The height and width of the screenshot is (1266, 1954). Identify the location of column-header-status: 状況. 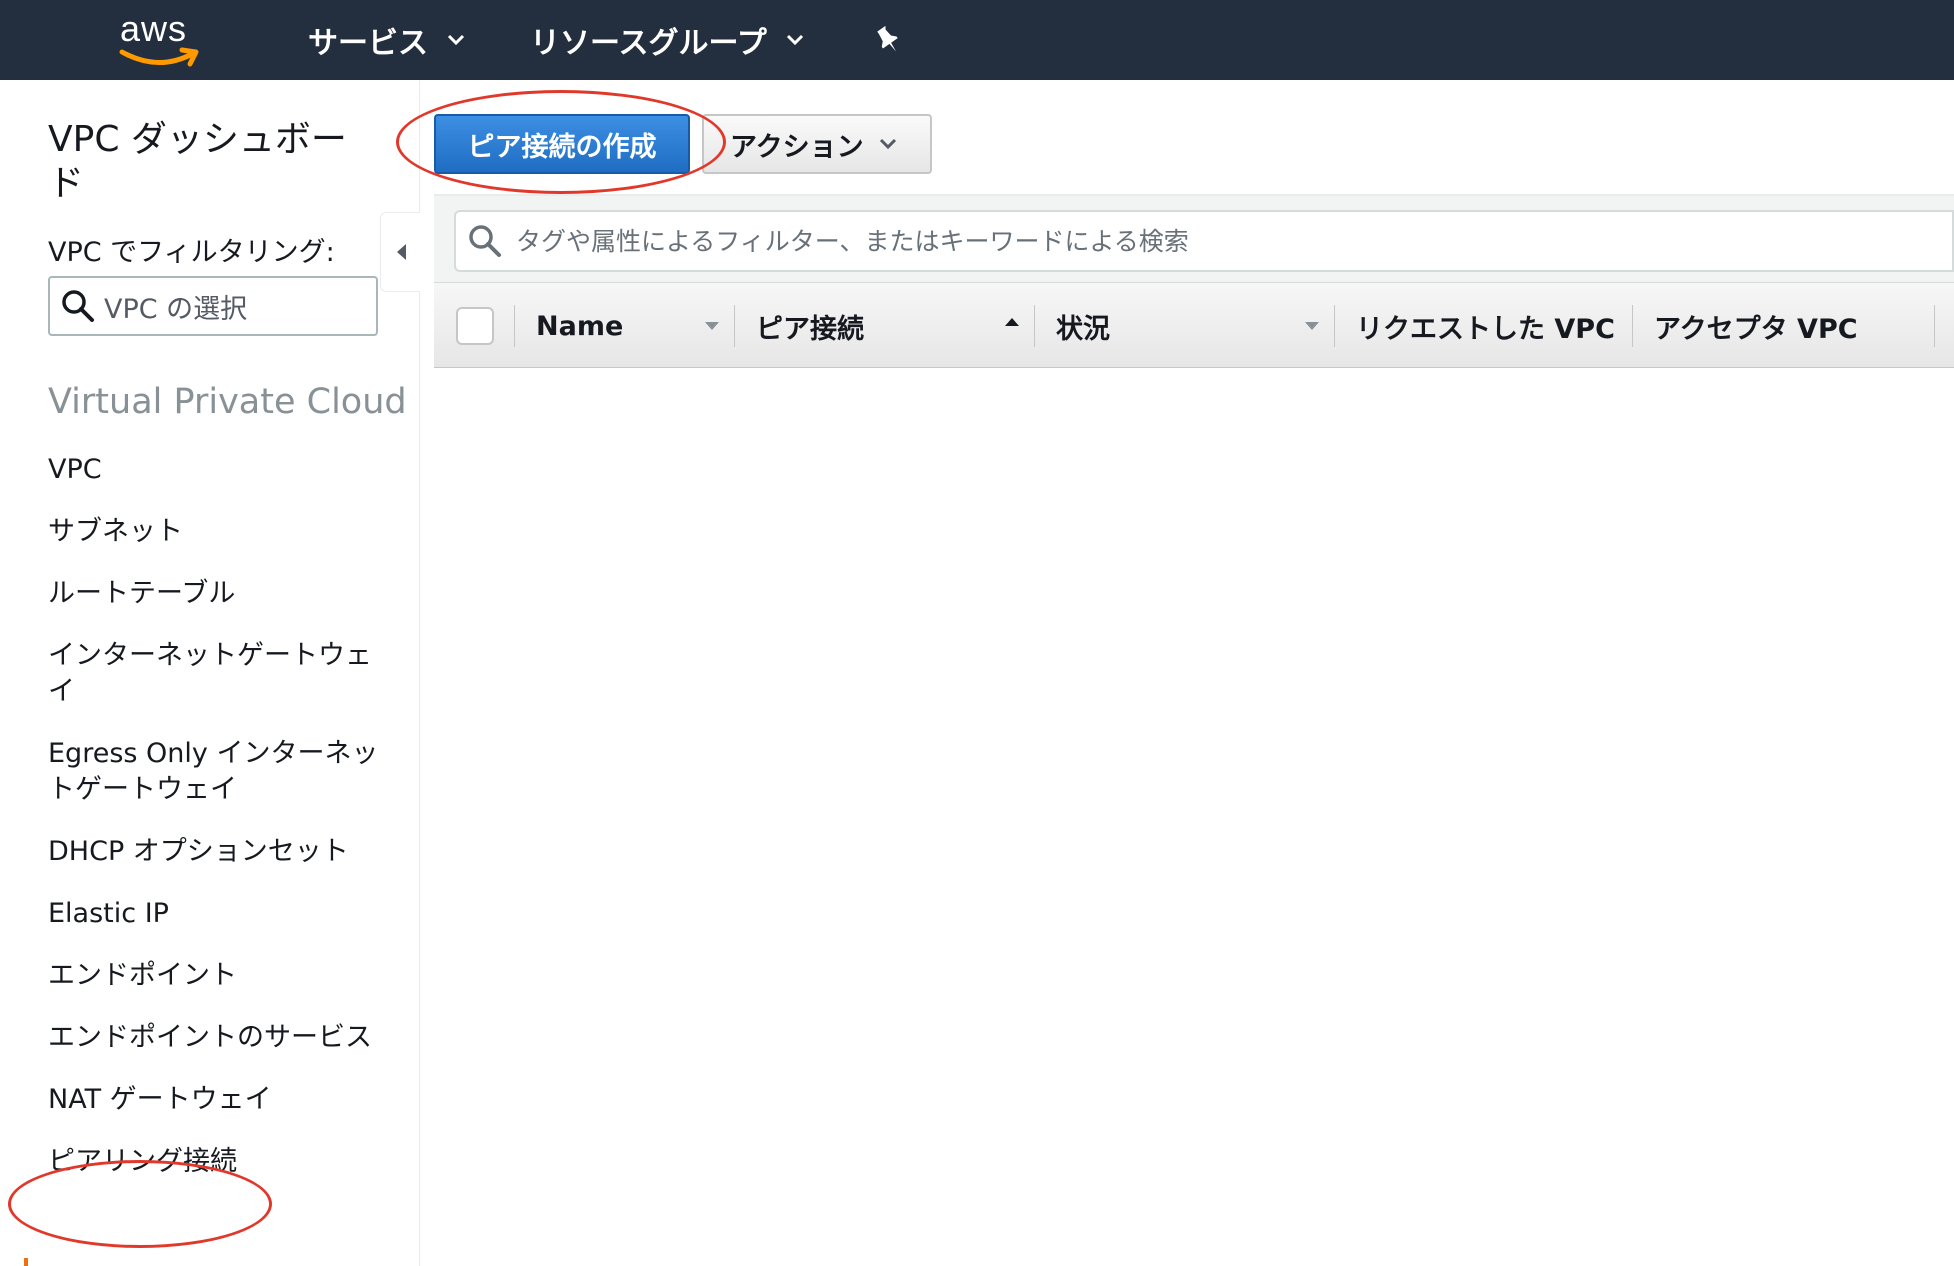
(1156, 326).